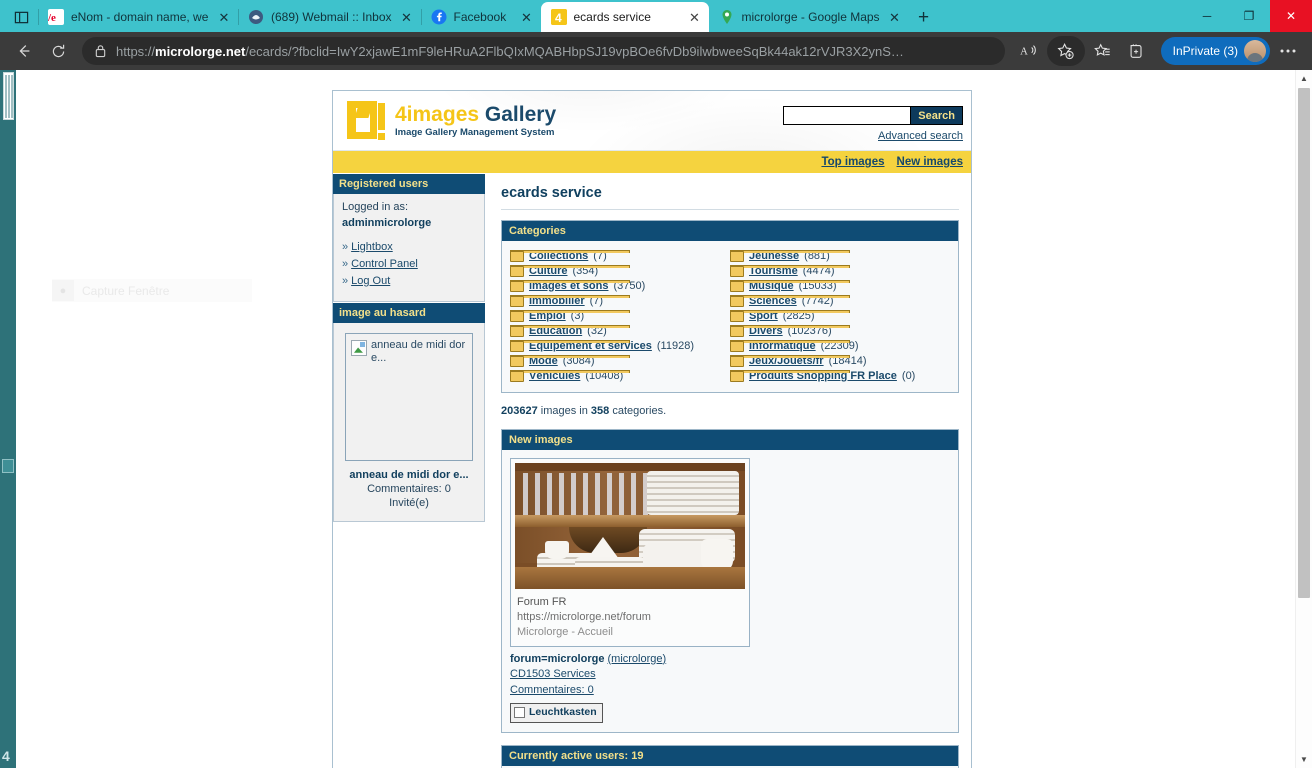  What do you see at coordinates (584, 616) in the screenshot?
I see `meta-url: https://microlorge.net/forum` at bounding box center [584, 616].